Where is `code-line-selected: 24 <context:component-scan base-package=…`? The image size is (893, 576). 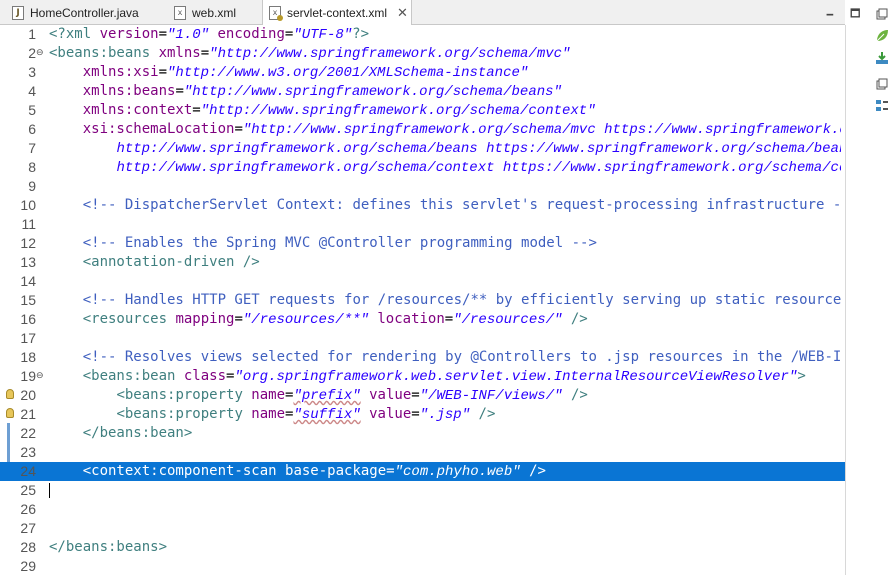 code-line-selected: 24 <context:component-scan base-package=… is located at coordinates (422, 471).